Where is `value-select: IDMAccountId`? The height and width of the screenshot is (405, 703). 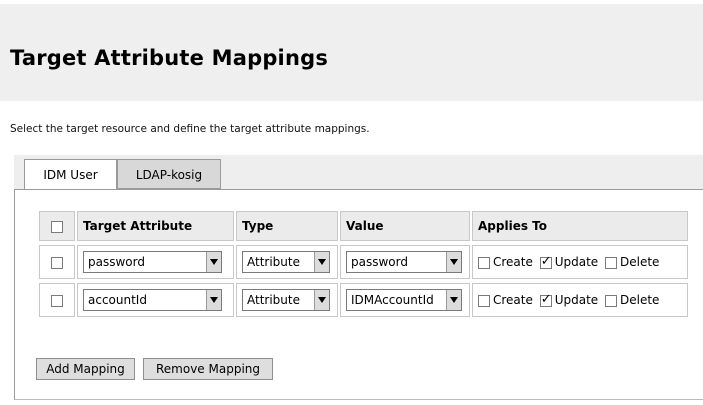 value-select: IDMAccountId is located at coordinates (404, 300).